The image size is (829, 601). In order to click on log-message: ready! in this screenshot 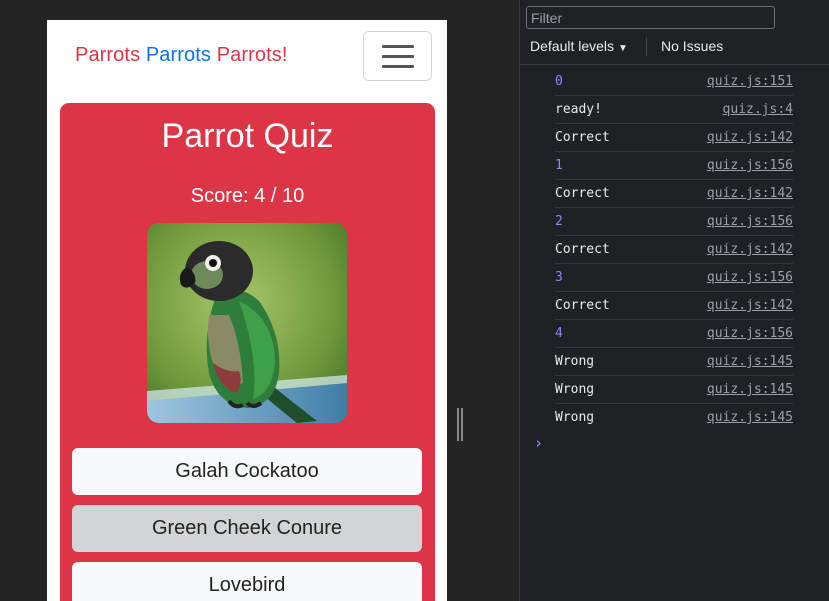, I will do `click(578, 109)`.